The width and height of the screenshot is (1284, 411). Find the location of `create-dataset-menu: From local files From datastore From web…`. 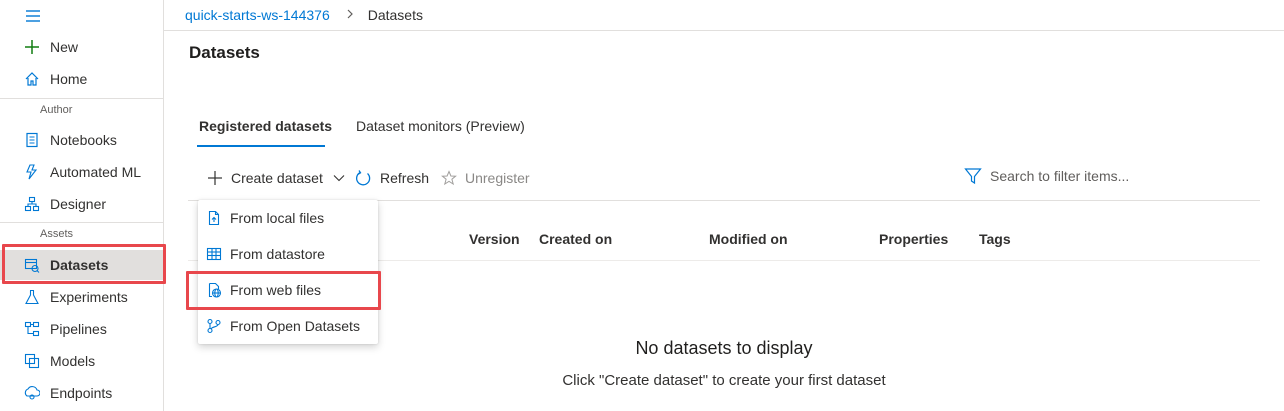

create-dataset-menu: From local files From datastore From web… is located at coordinates (288, 272).